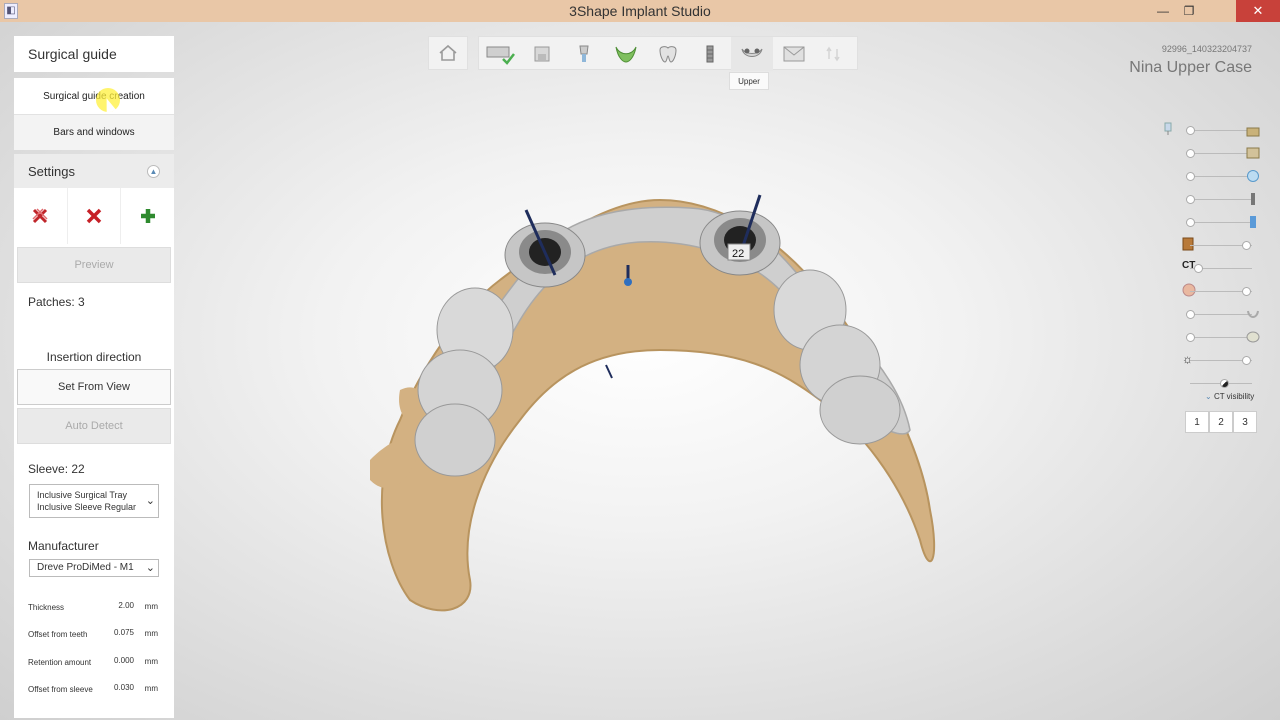 Image resolution: width=1280 pixels, height=720 pixels. What do you see at coordinates (1189, 11) in the screenshot?
I see `maximize-button: ❐` at bounding box center [1189, 11].